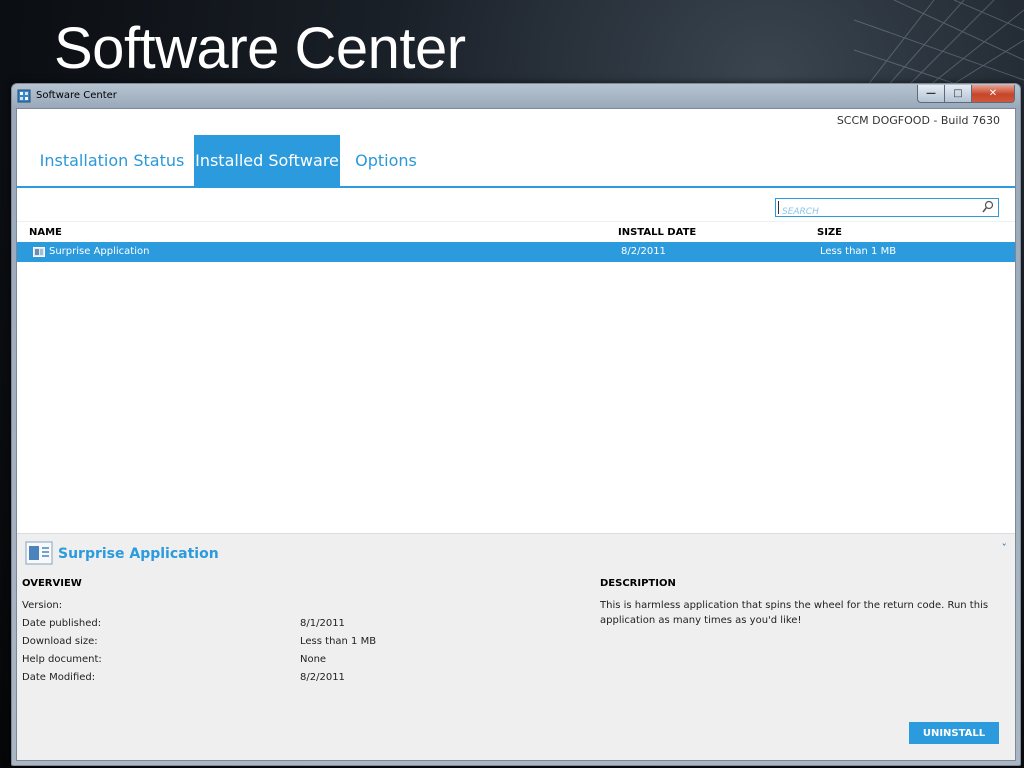 Image resolution: width=1024 pixels, height=768 pixels. What do you see at coordinates (313, 659) in the screenshot?
I see `field-value-help-document: None` at bounding box center [313, 659].